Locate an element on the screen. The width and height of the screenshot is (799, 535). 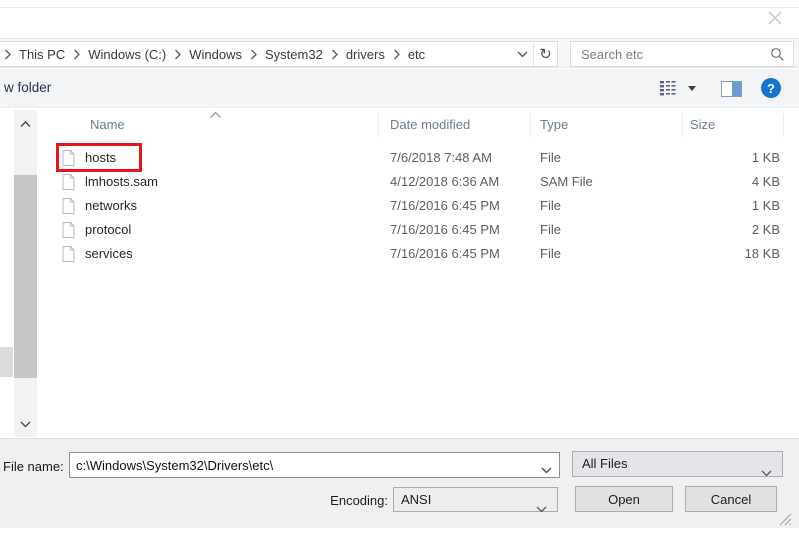
table-row-hosts: hosts 7/6/2018 7:48 AM File 1 KB is located at coordinates (415, 158).